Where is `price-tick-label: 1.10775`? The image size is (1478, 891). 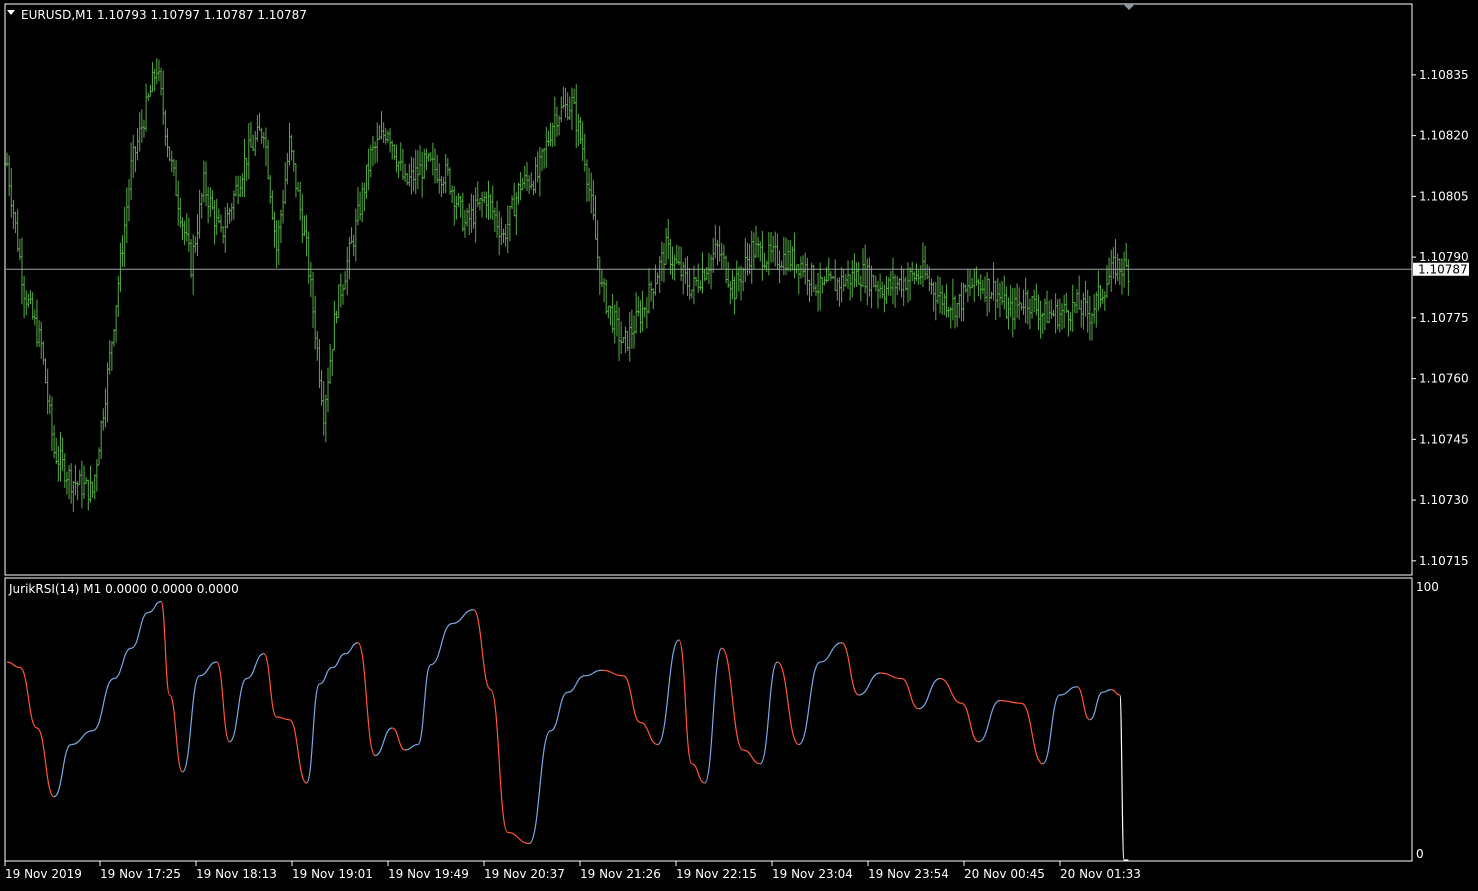 price-tick-label: 1.10775 is located at coordinates (1444, 318).